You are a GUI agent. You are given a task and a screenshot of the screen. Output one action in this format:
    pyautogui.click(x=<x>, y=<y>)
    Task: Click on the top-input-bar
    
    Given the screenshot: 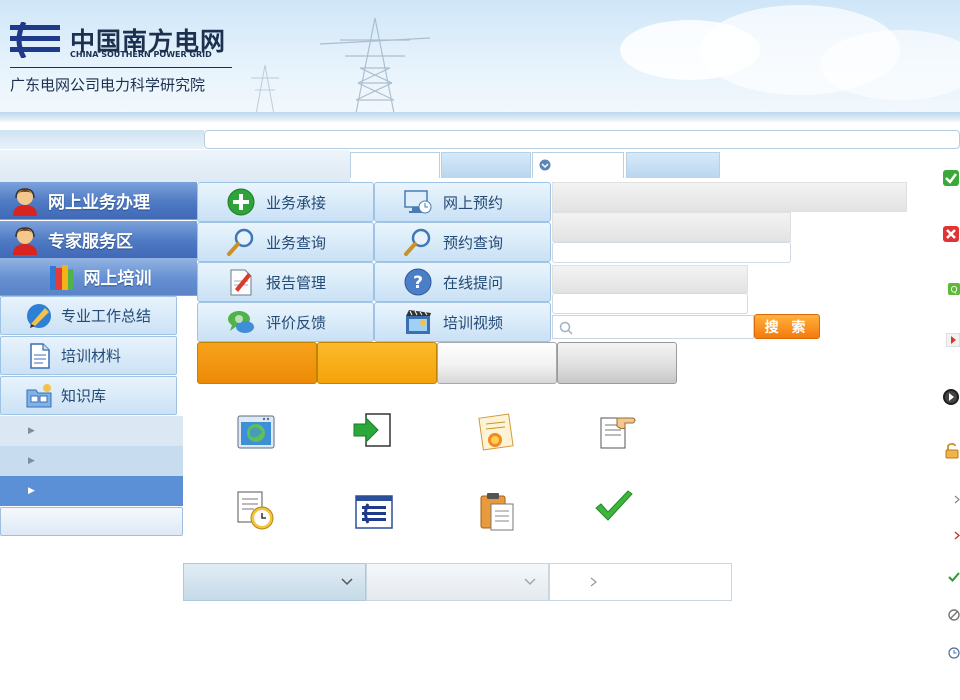 What is the action you would take?
    pyautogui.click(x=582, y=139)
    